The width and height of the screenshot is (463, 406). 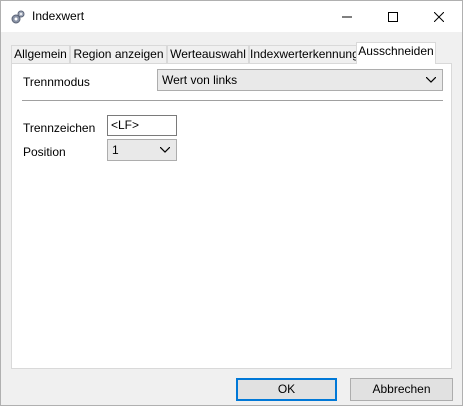 What do you see at coordinates (118, 54) in the screenshot?
I see `tab-region-anzeigen: Region anzeigen` at bounding box center [118, 54].